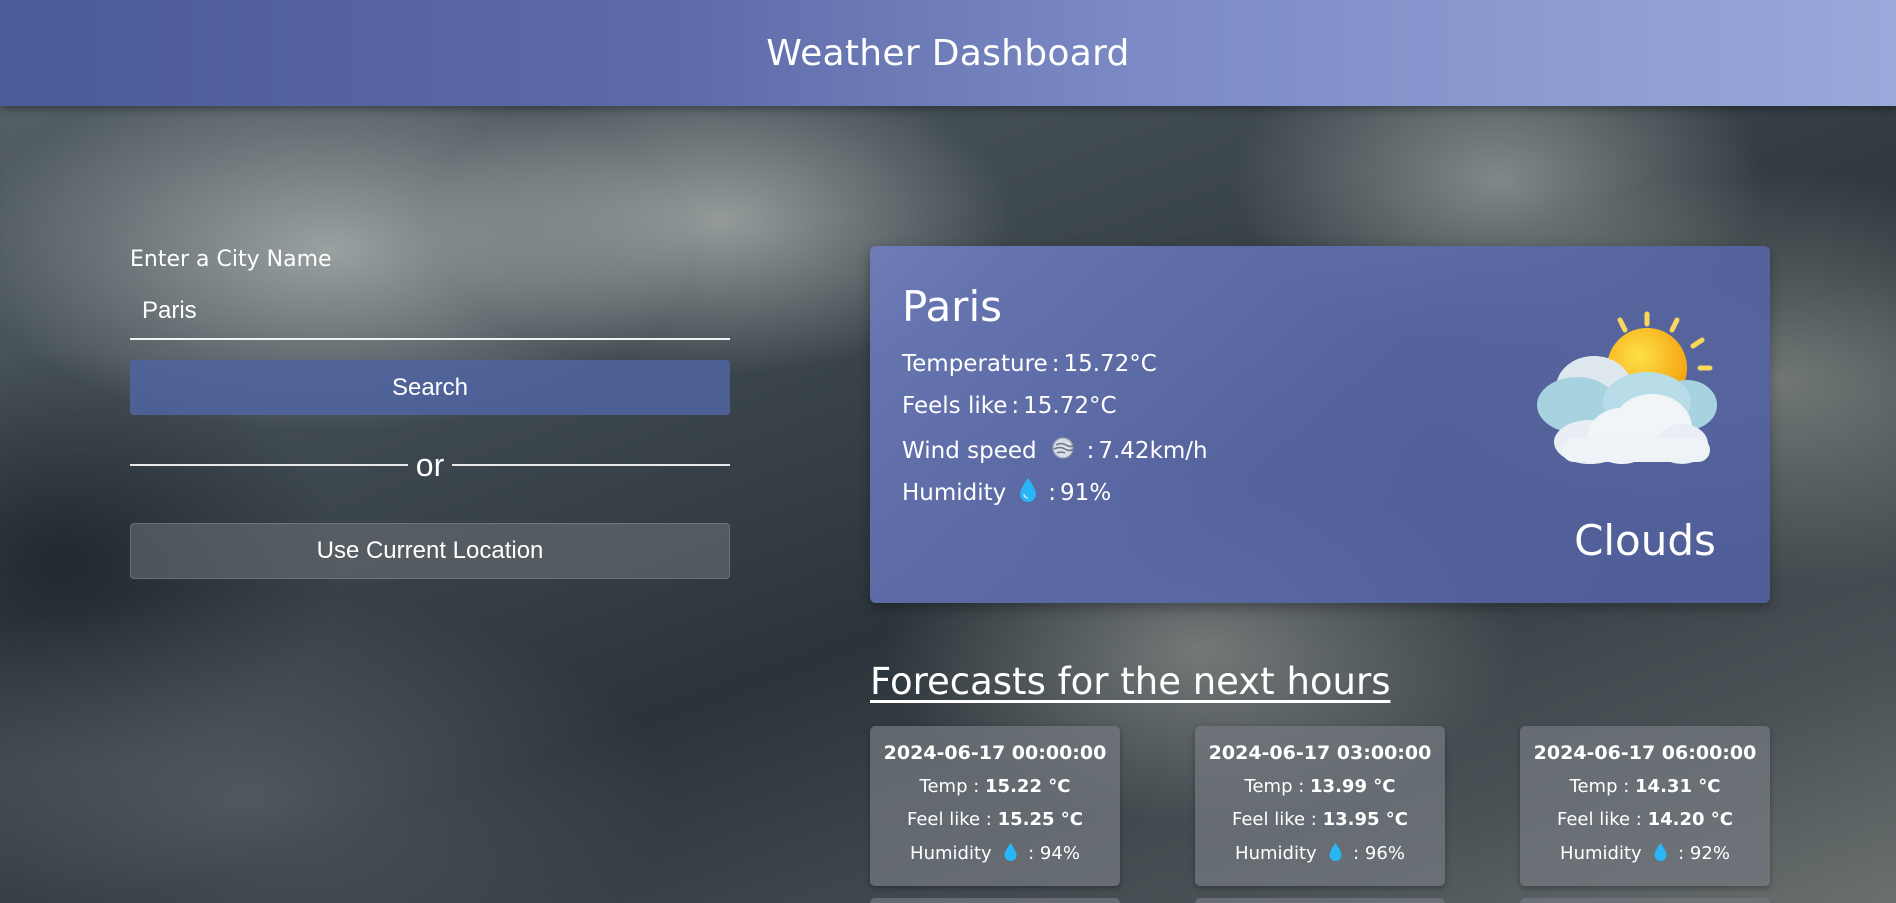 The width and height of the screenshot is (1896, 903). I want to click on forecast-feel-value: 13.95 °C, so click(1365, 819).